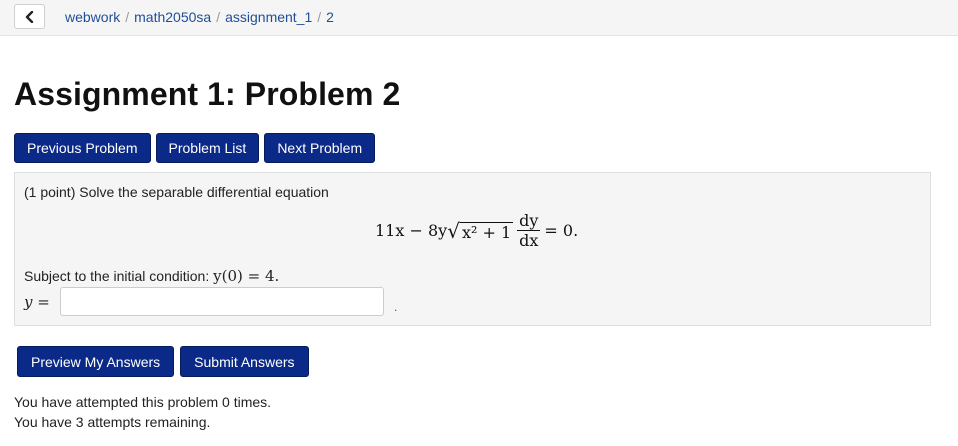 This screenshot has height=446, width=958. Describe the element at coordinates (172, 17) in the screenshot. I see `breadcrumb-link-course: math2050sa` at that location.